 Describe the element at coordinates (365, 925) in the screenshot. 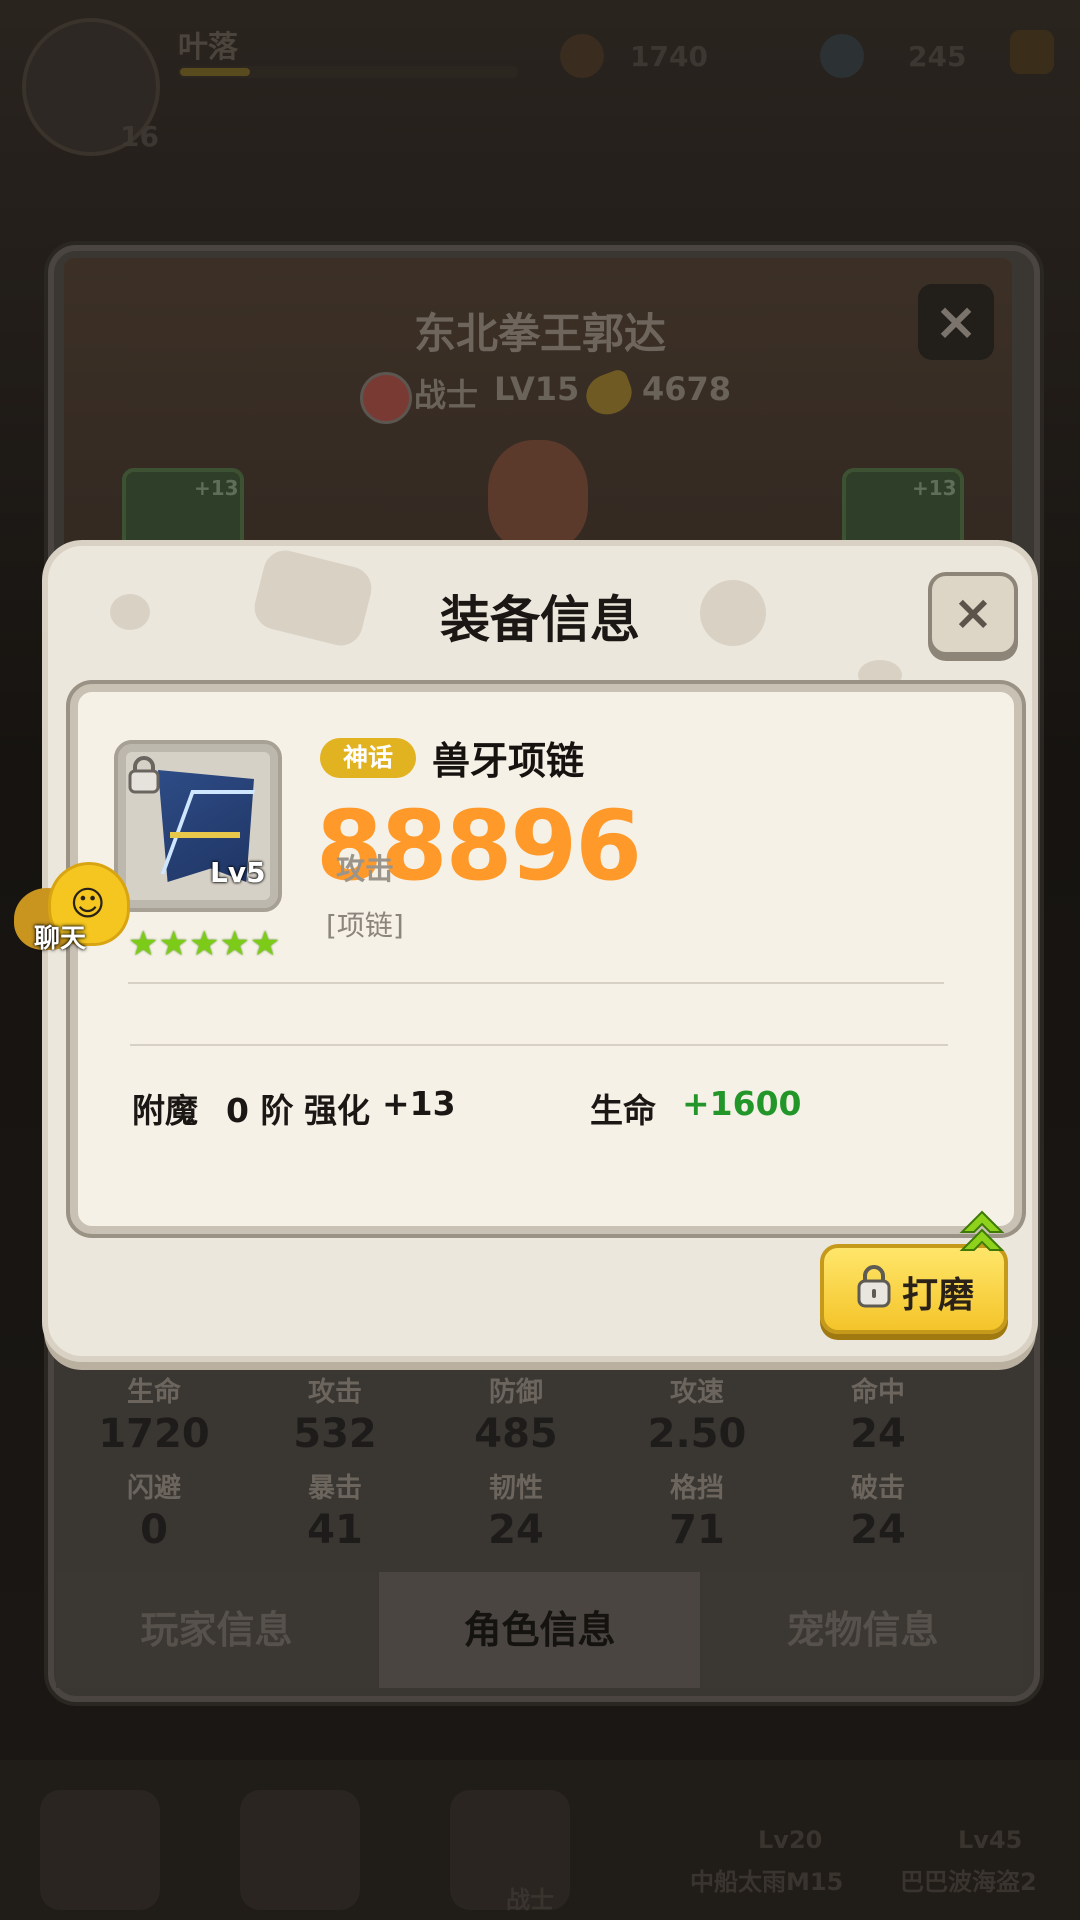

I see `item-type: [项链]` at that location.